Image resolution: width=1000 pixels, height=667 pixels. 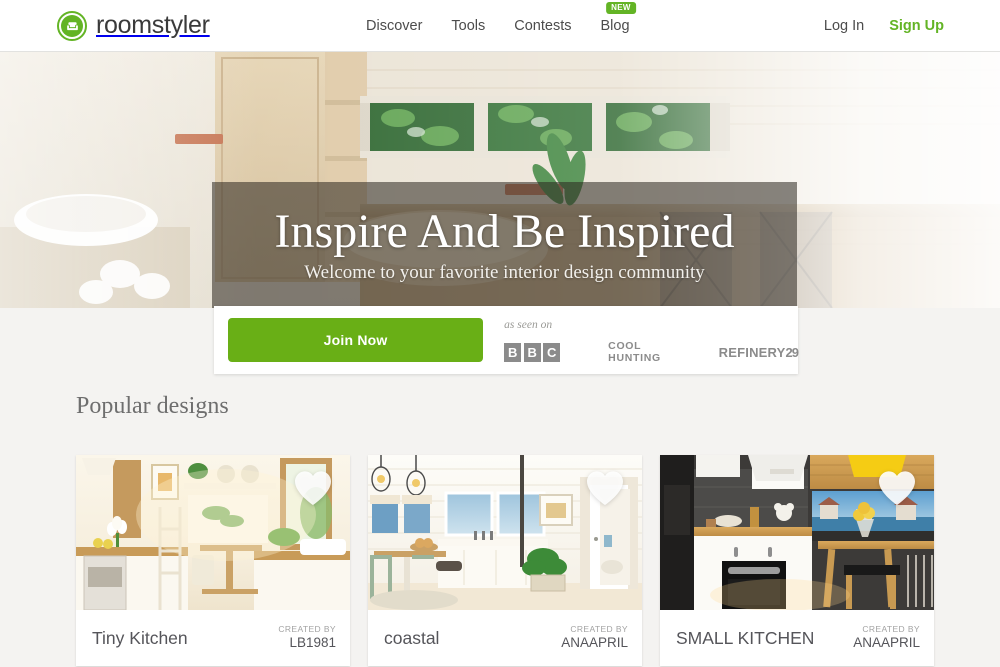 I want to click on main-nav: Discover Tools Contests NEW Blog, so click(x=501, y=26).